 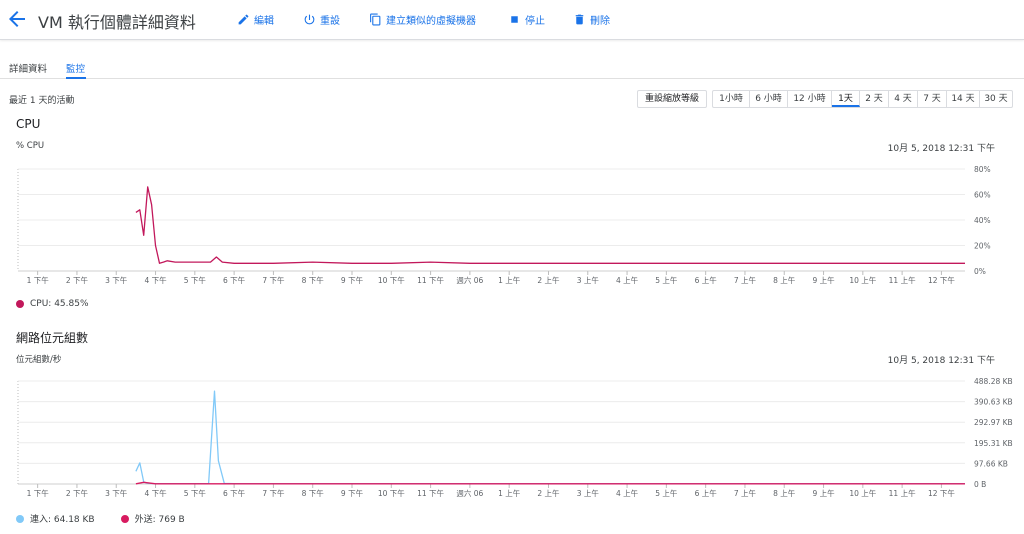 I want to click on reset-button: 重設, so click(x=321, y=19).